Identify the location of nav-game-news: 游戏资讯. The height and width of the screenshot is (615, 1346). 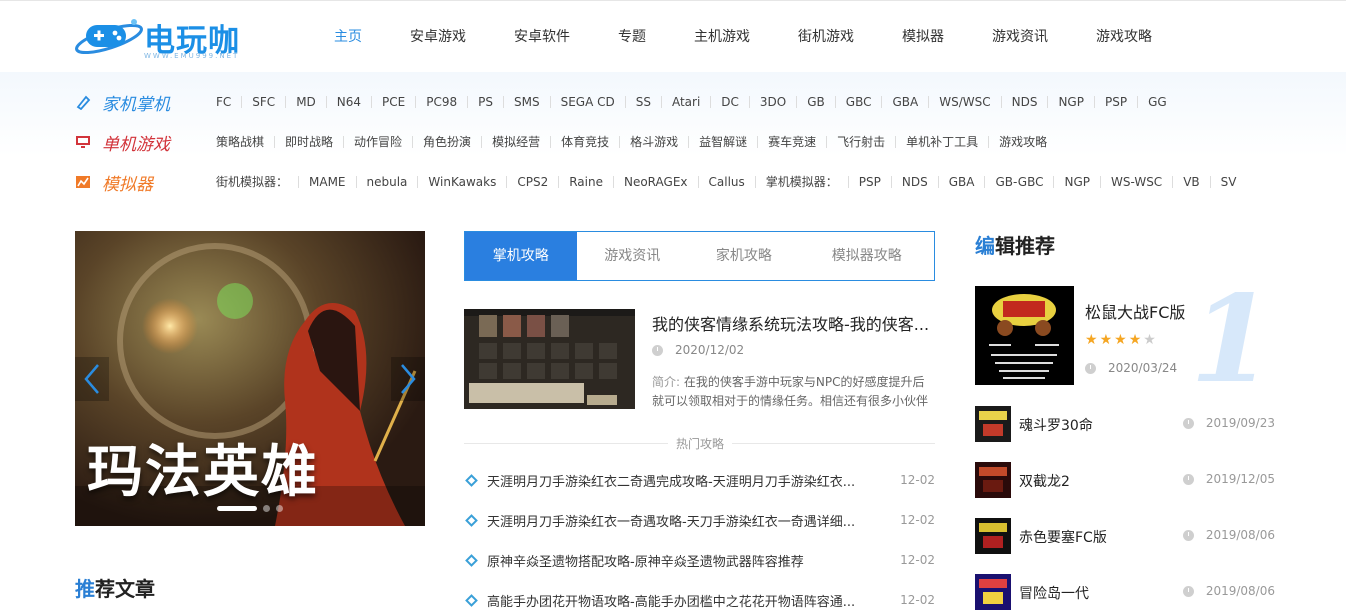
(1020, 37).